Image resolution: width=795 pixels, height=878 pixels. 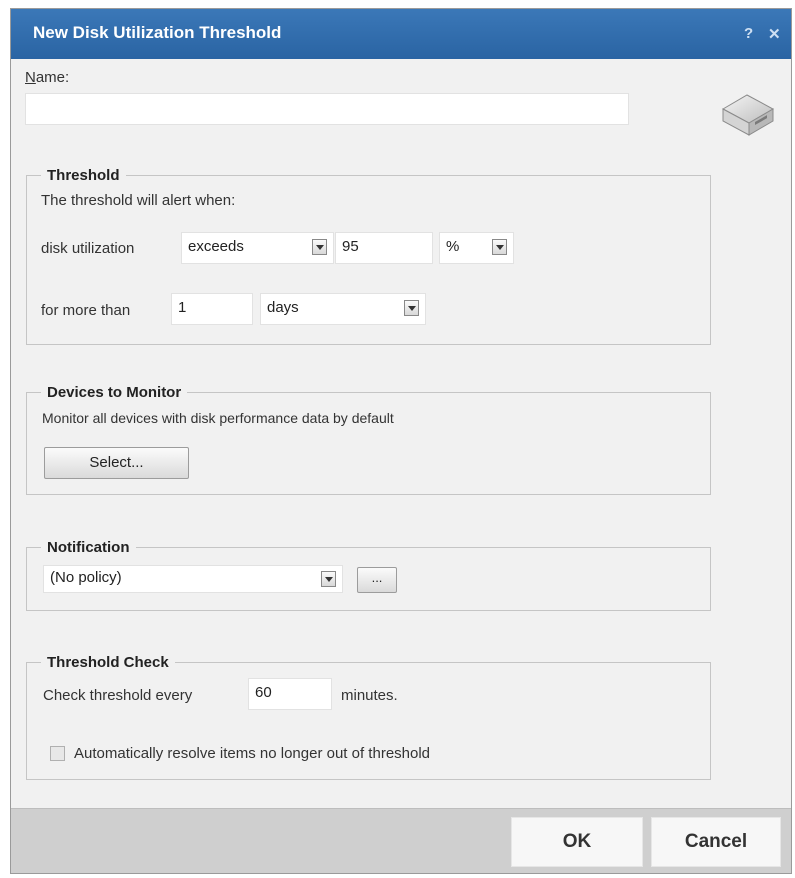 I want to click on notification-policy-value: (No policy), so click(x=86, y=577).